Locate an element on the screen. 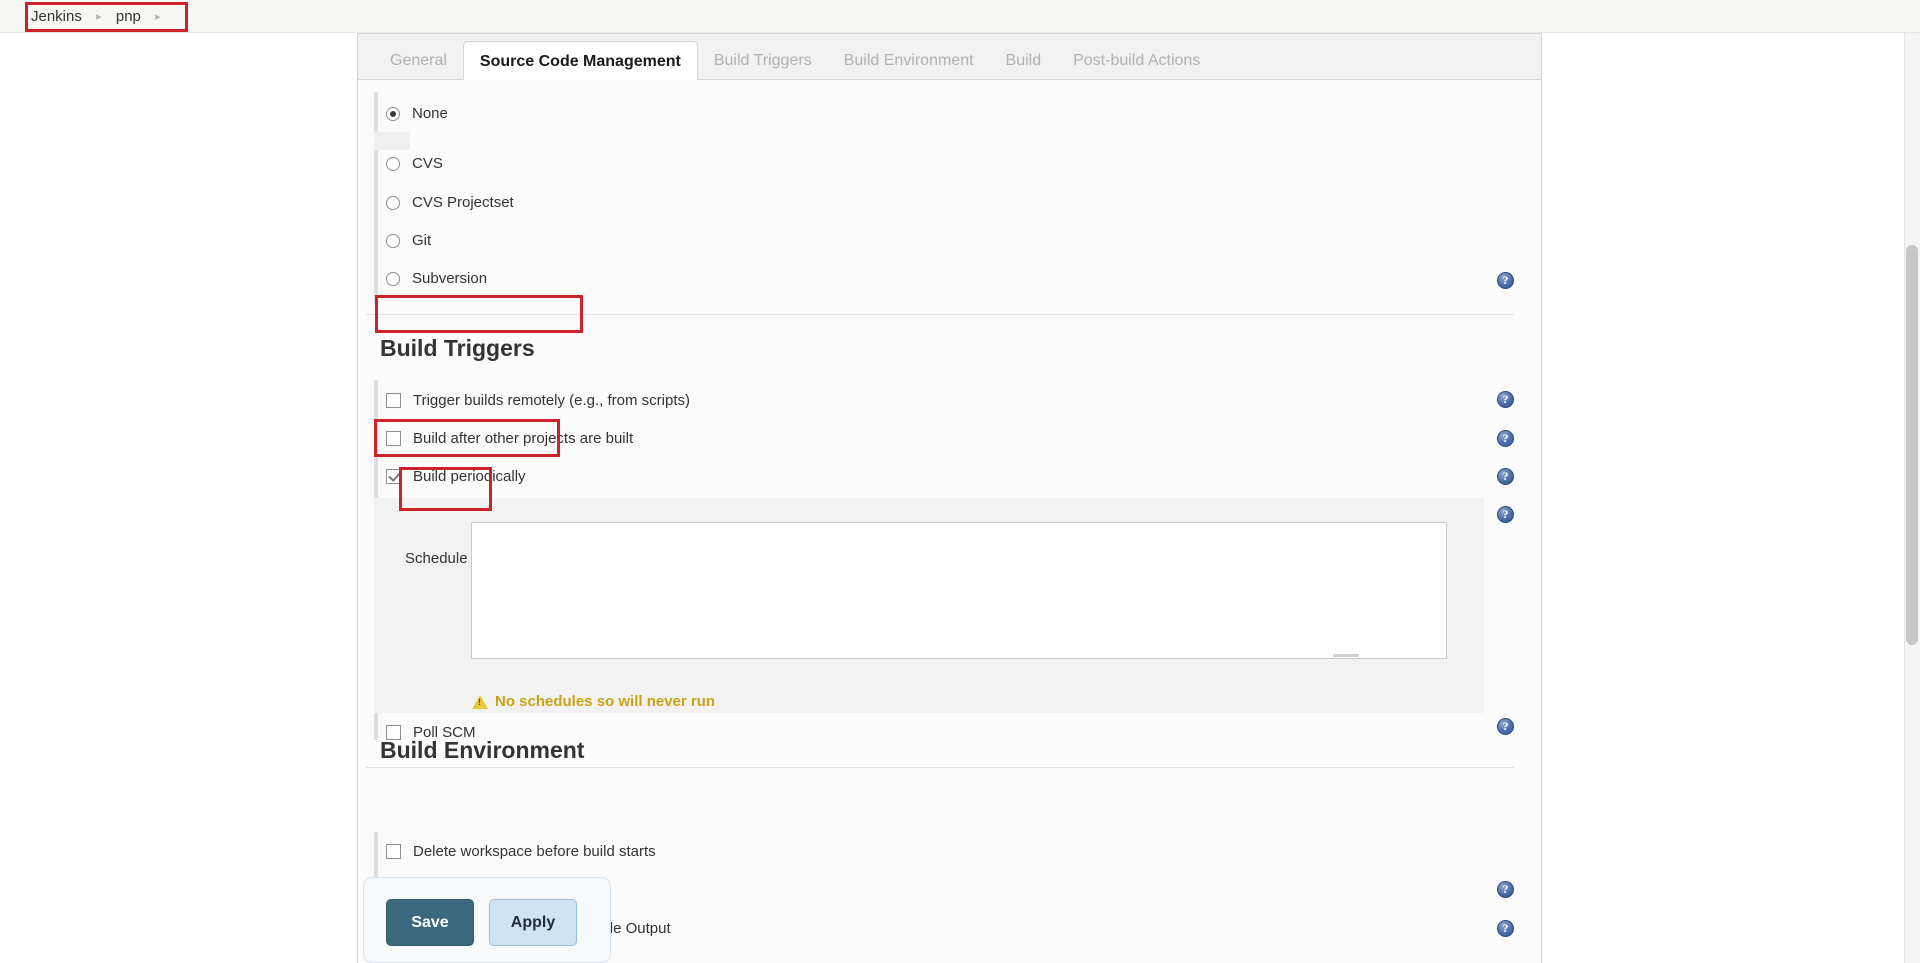  trigger-option-after-projects: Build after other projects are built is located at coordinates (509, 438).